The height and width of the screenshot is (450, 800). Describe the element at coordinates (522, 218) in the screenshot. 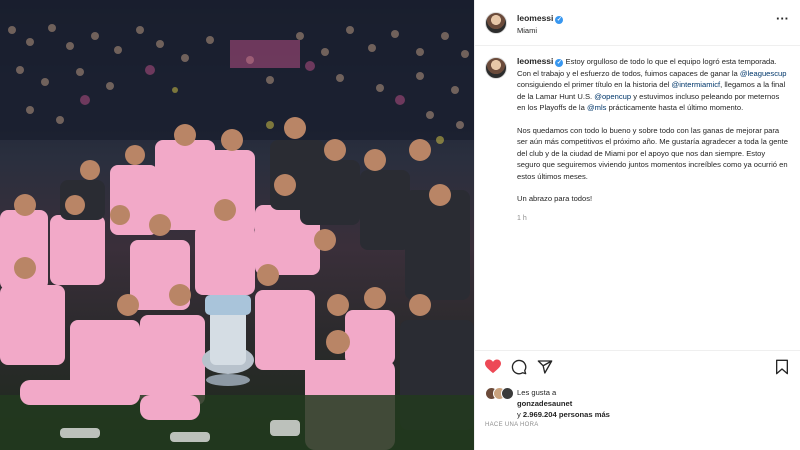

I see `caption-time: 1 h` at that location.